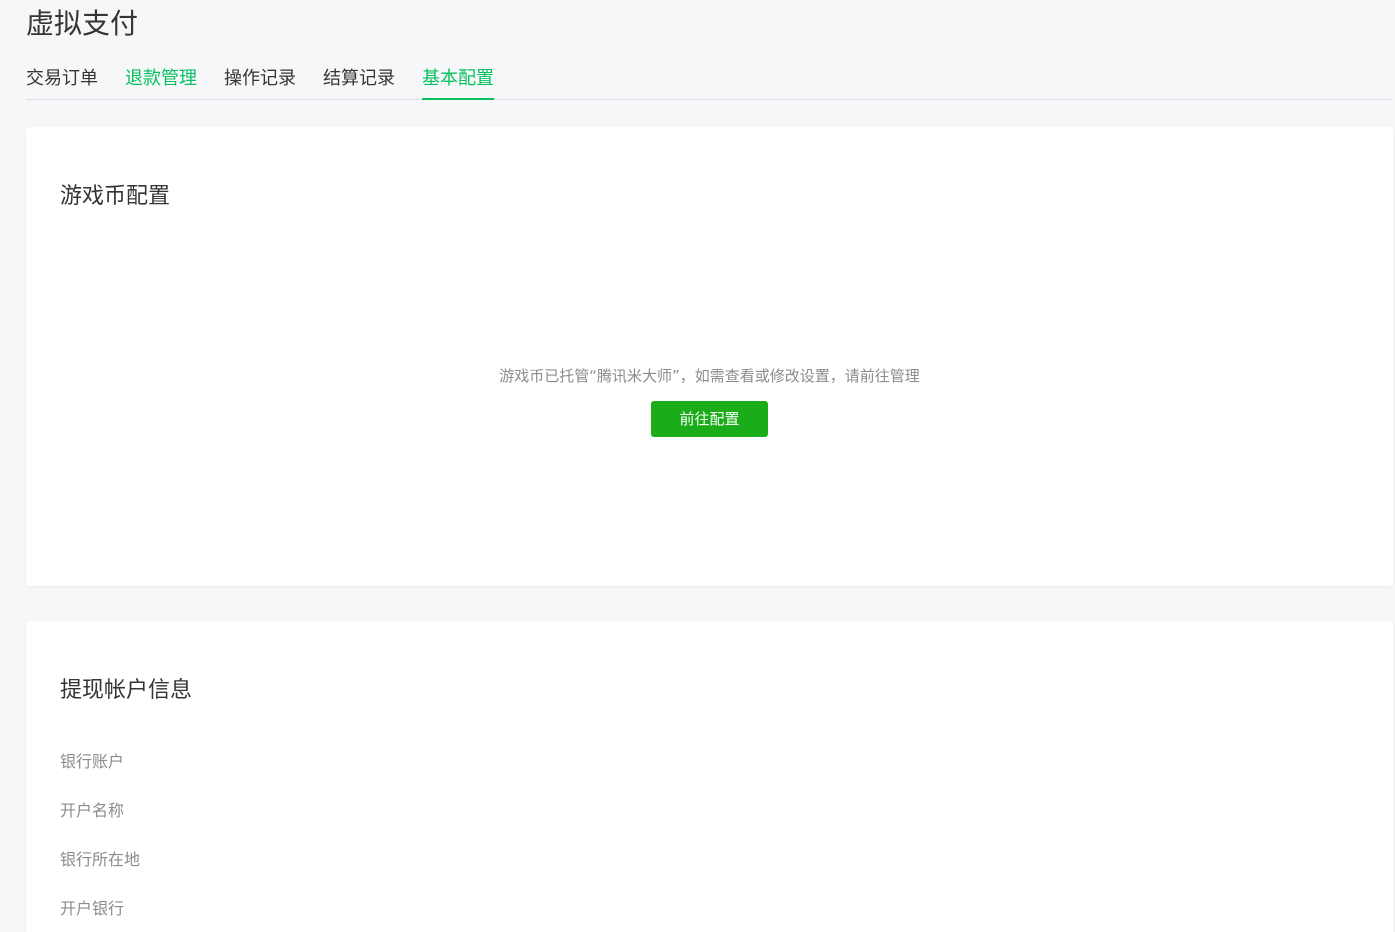 The width and height of the screenshot is (1395, 932). What do you see at coordinates (115, 196) in the screenshot?
I see `game-coin-config-title: 游戏币配置` at bounding box center [115, 196].